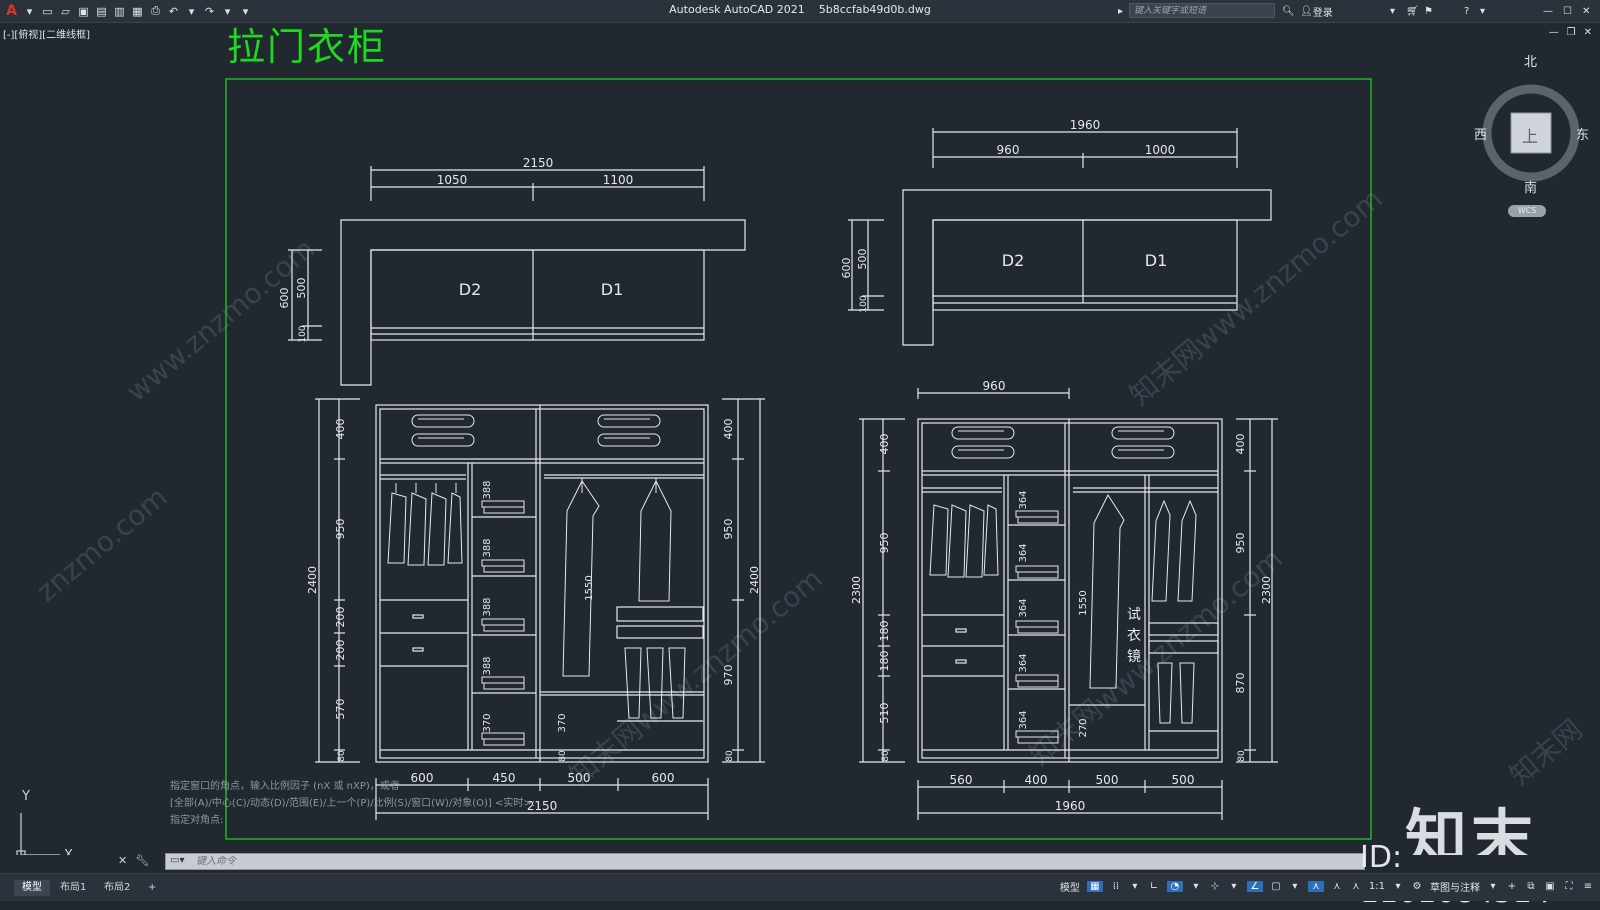 Image resolution: width=1600 pixels, height=910 pixels. What do you see at coordinates (122, 860) in the screenshot?
I see `close-command-line-icon: ✕` at bounding box center [122, 860].